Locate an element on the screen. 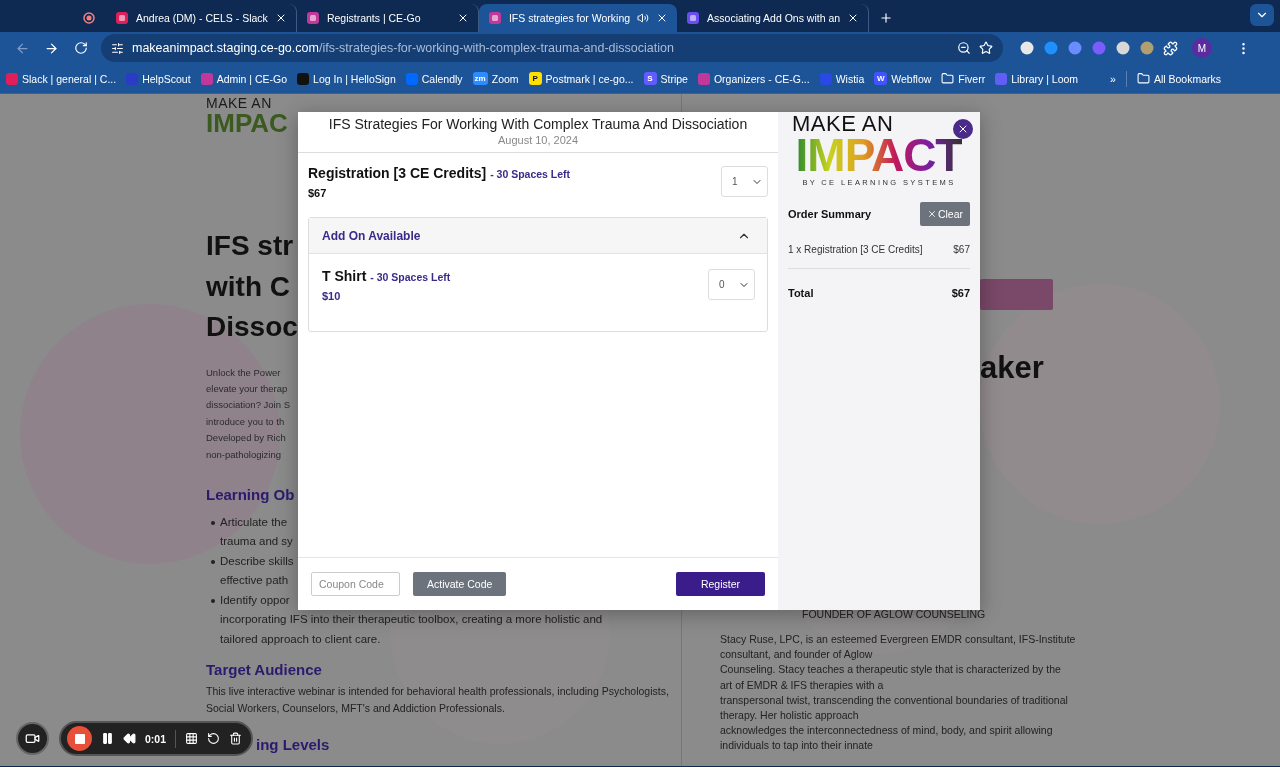  page-heading: IFS str with C Dissoc is located at coordinates (252, 286).